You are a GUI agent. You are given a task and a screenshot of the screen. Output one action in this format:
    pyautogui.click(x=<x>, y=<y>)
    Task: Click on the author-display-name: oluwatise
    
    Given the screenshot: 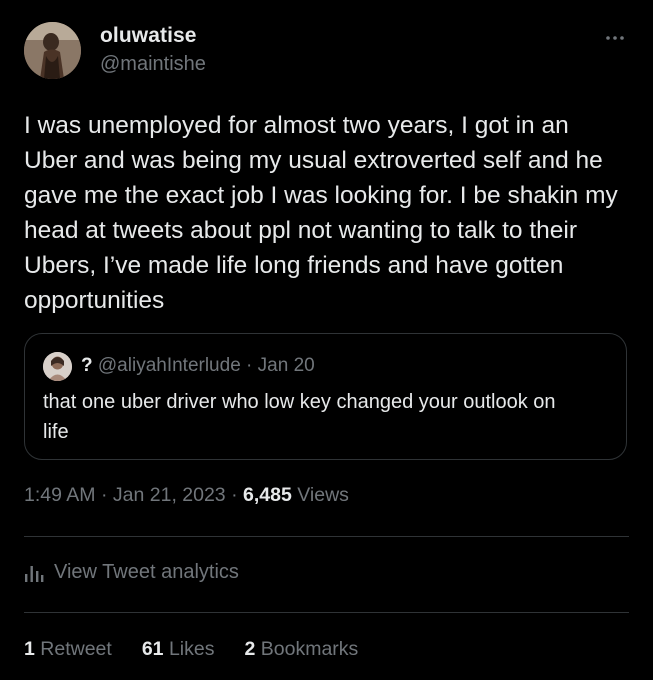 What is the action you would take?
    pyautogui.click(x=148, y=36)
    